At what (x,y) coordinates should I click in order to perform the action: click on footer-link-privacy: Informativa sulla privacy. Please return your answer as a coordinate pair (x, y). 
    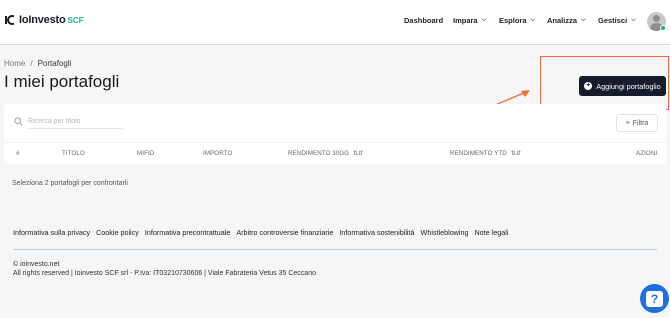
    Looking at the image, I should click on (51, 232).